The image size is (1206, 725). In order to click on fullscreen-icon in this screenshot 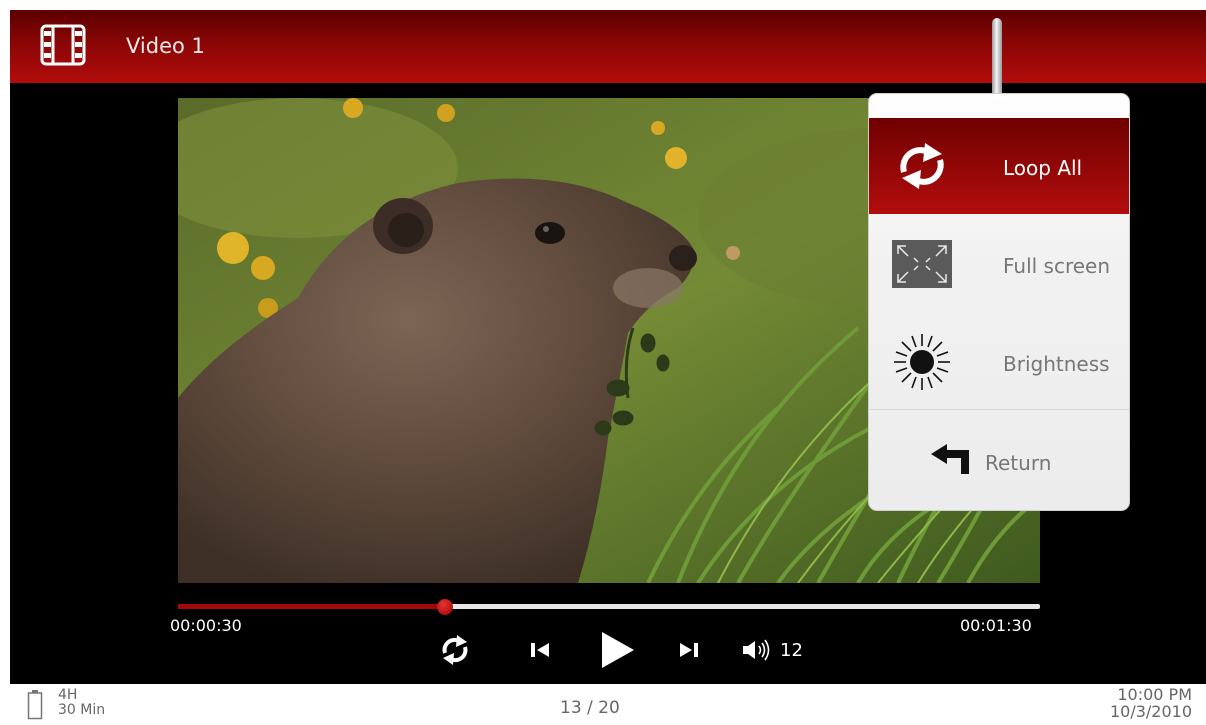, I will do `click(922, 264)`.